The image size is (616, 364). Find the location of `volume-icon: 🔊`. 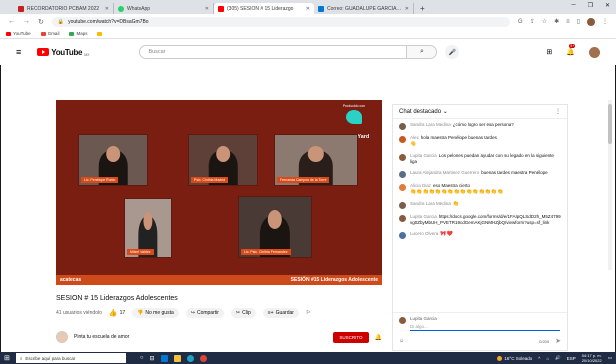

volume-icon: 🔊 is located at coordinates (558, 358).